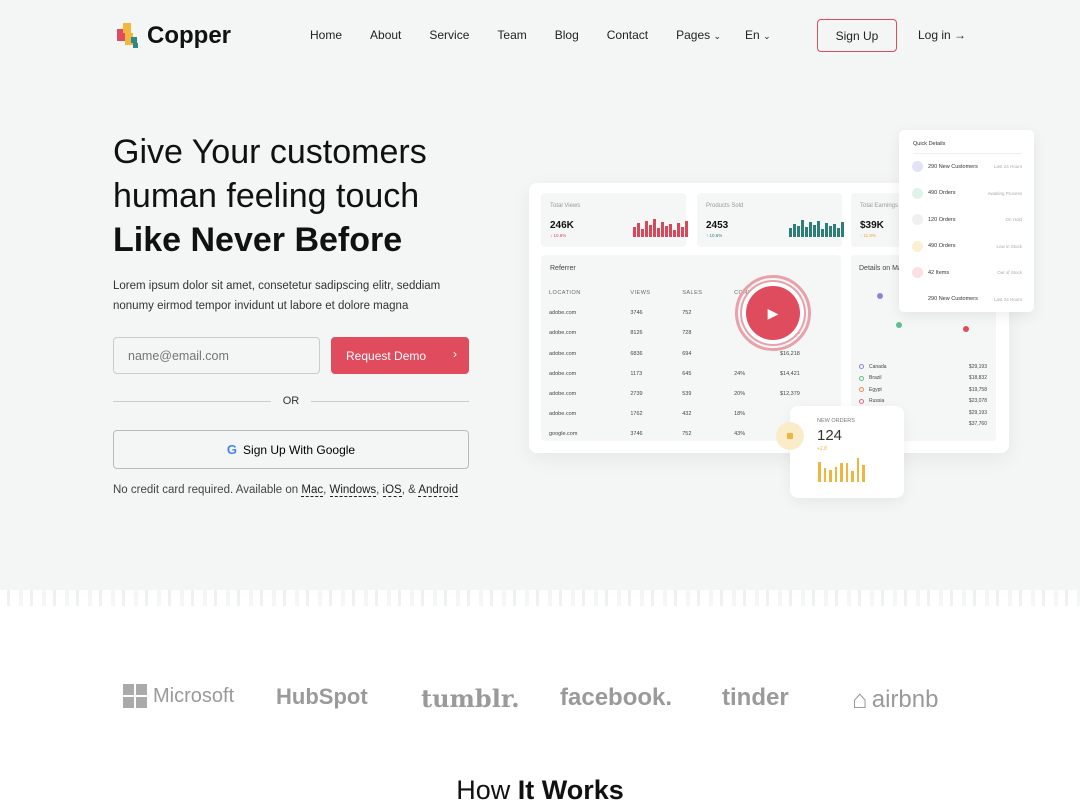 Image resolution: width=1080 pixels, height=810 pixels. I want to click on quick-detail-row: 120 Orders On Hold, so click(967, 219).